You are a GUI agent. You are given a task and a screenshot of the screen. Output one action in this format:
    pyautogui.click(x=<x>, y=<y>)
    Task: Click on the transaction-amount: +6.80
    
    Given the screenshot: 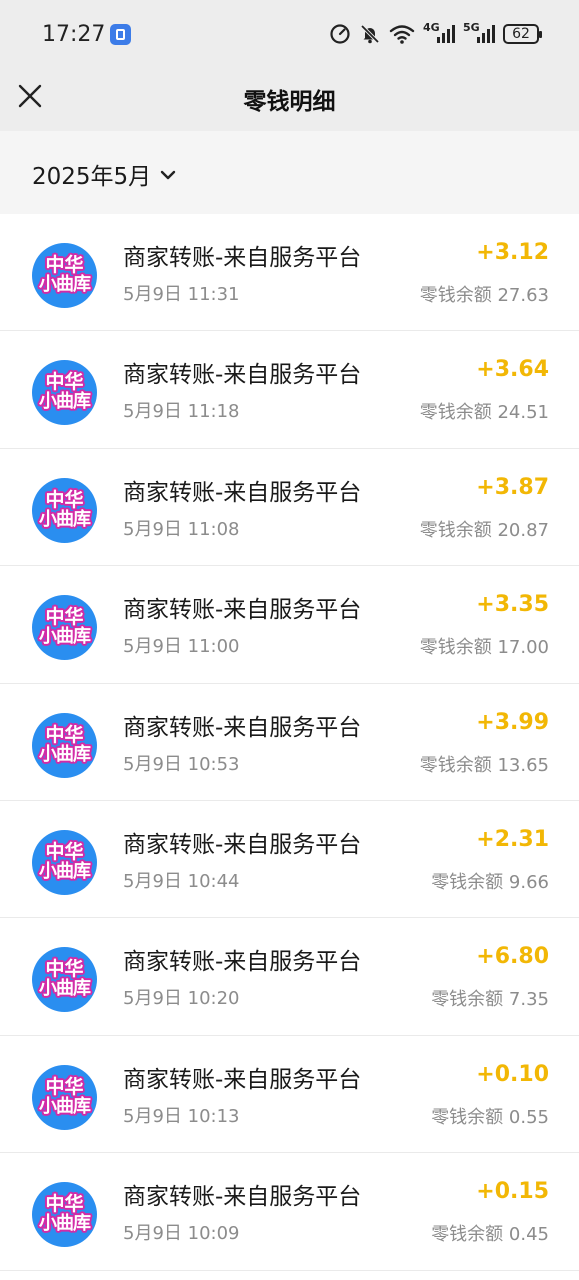 What is the action you would take?
    pyautogui.click(x=512, y=957)
    